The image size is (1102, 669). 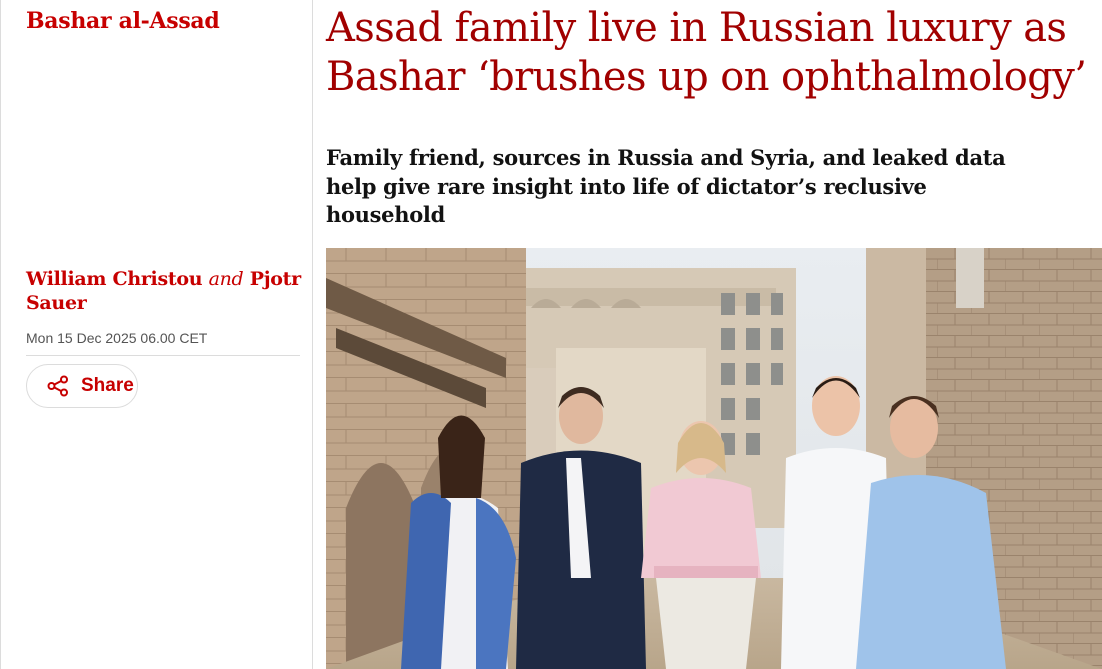 I want to click on byline: William Christou and Pjotr Sauer, so click(x=166, y=291).